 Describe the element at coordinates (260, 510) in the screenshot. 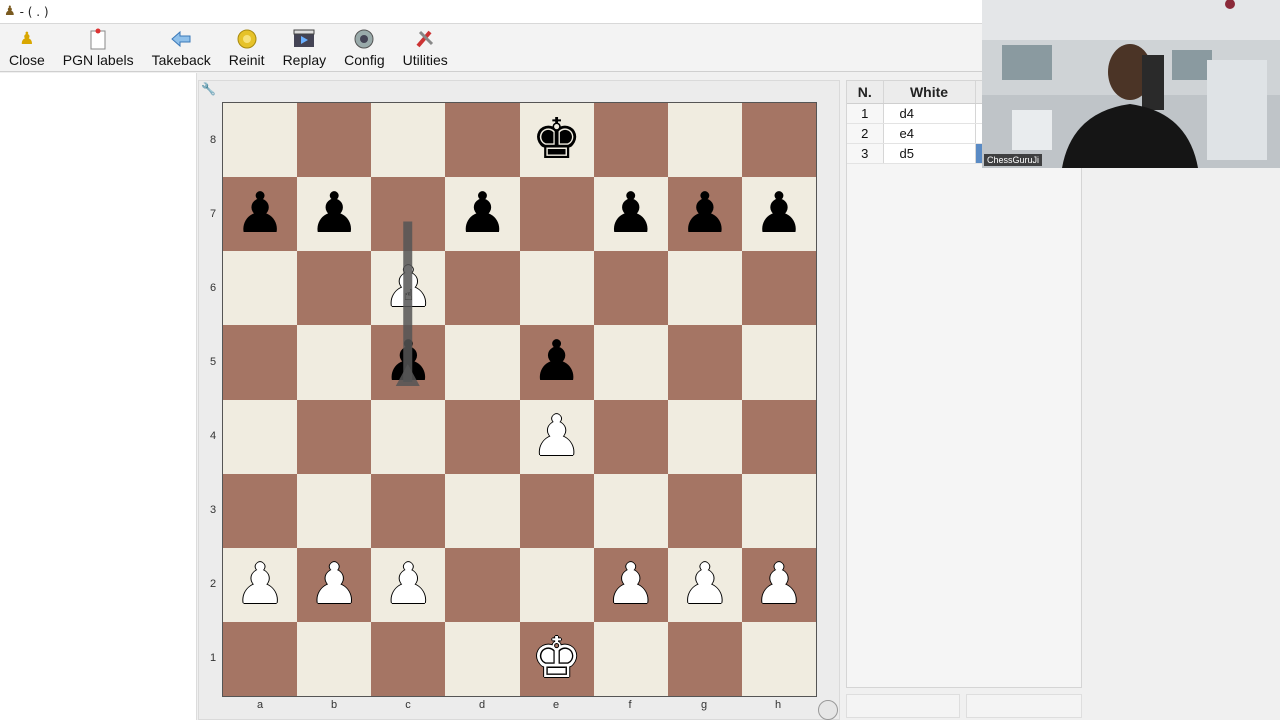

I see `square-a3` at that location.